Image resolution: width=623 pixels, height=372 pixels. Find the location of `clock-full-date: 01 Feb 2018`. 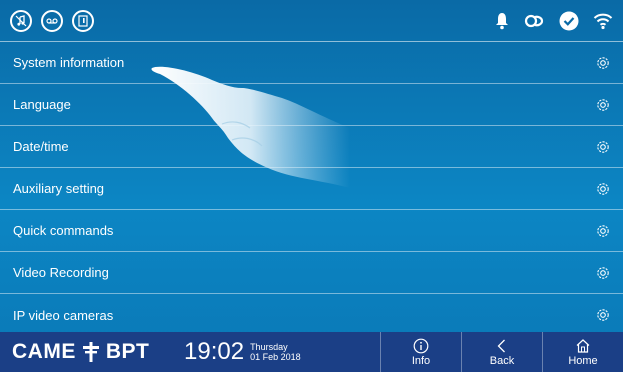

clock-full-date: 01 Feb 2018 is located at coordinates (275, 357).